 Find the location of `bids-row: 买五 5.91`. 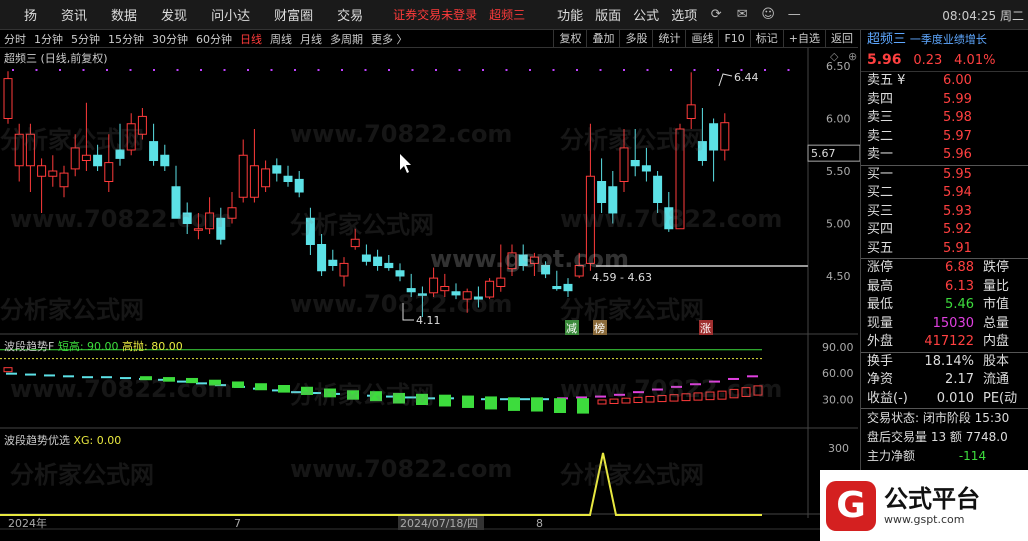

bids-row: 买五 5.91 is located at coordinates (944, 249).